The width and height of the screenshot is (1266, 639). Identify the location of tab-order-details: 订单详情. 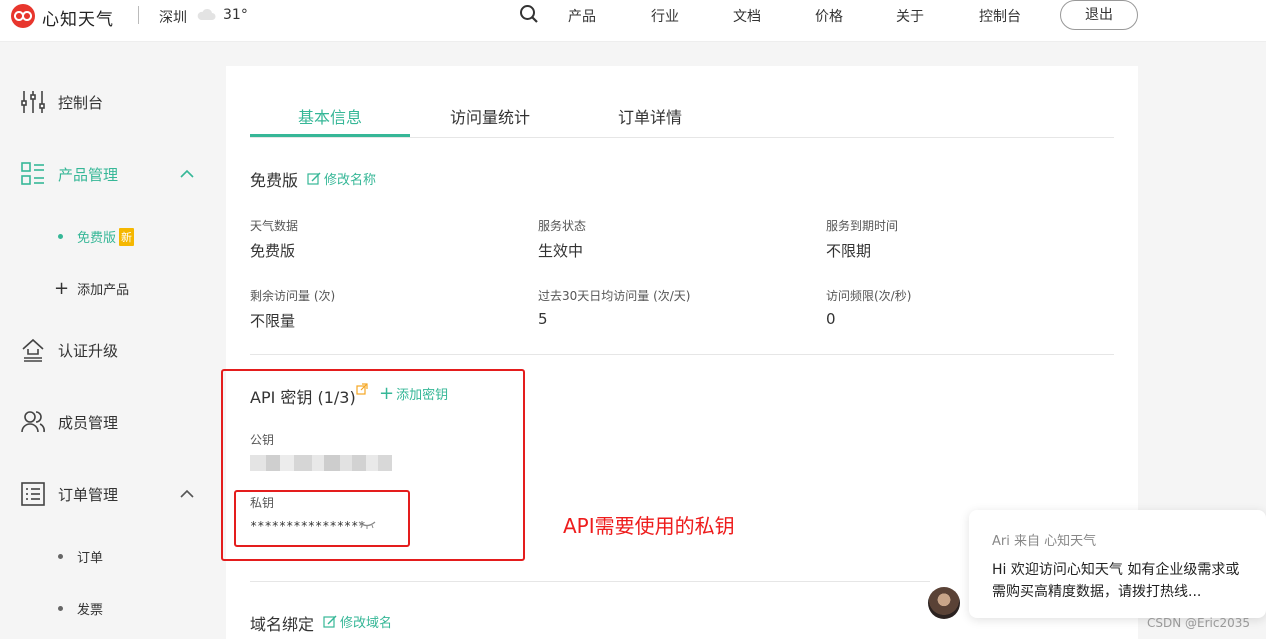
(650, 116).